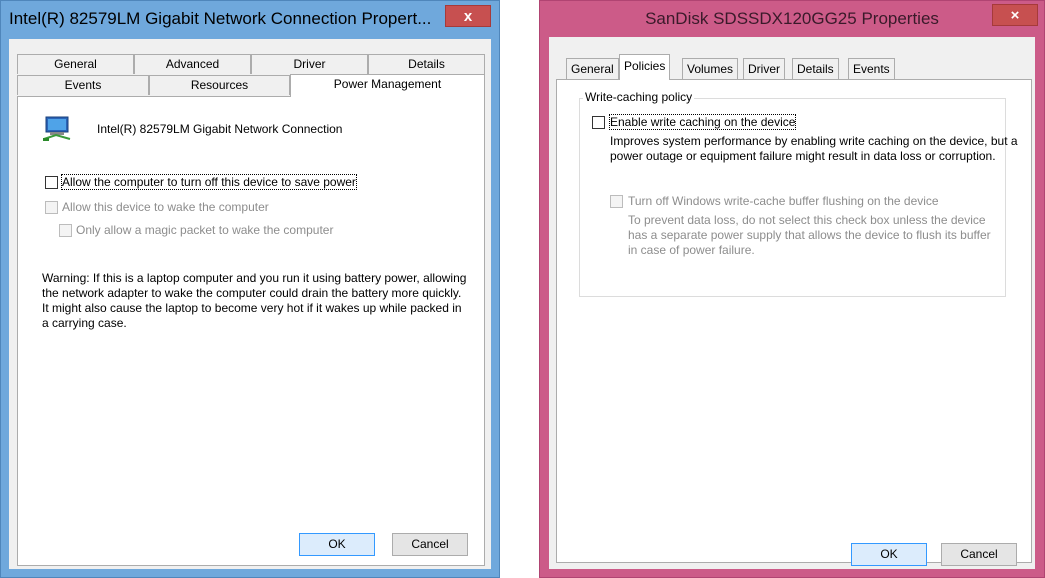 The width and height of the screenshot is (1045, 578). I want to click on wake-checkbox, so click(51, 207).